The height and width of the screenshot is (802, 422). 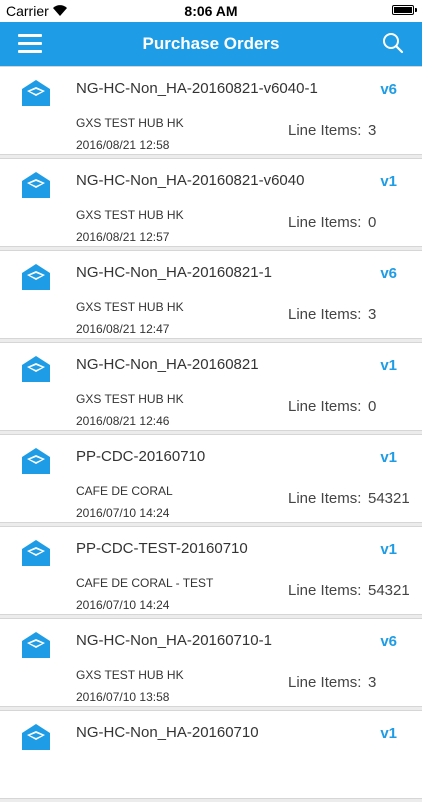 What do you see at coordinates (162, 548) in the screenshot?
I see `order-number: PP-CDC-TEST-20160710` at bounding box center [162, 548].